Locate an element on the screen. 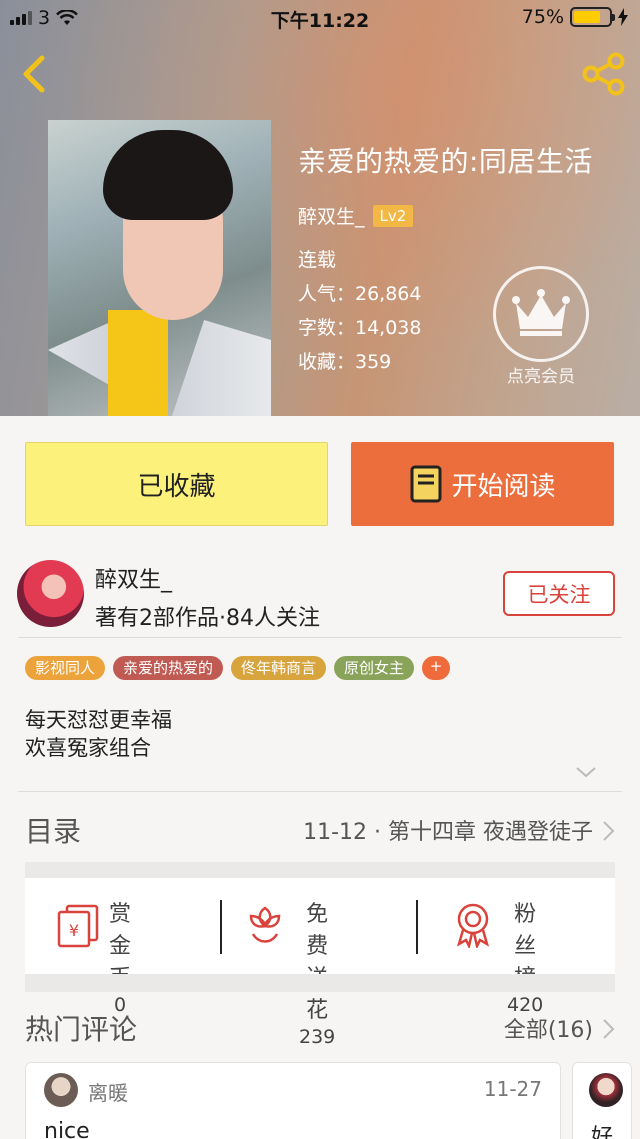 Image resolution: width=640 pixels, height=1139 pixels. all-comments-link: 全部(16) is located at coordinates (548, 1028).